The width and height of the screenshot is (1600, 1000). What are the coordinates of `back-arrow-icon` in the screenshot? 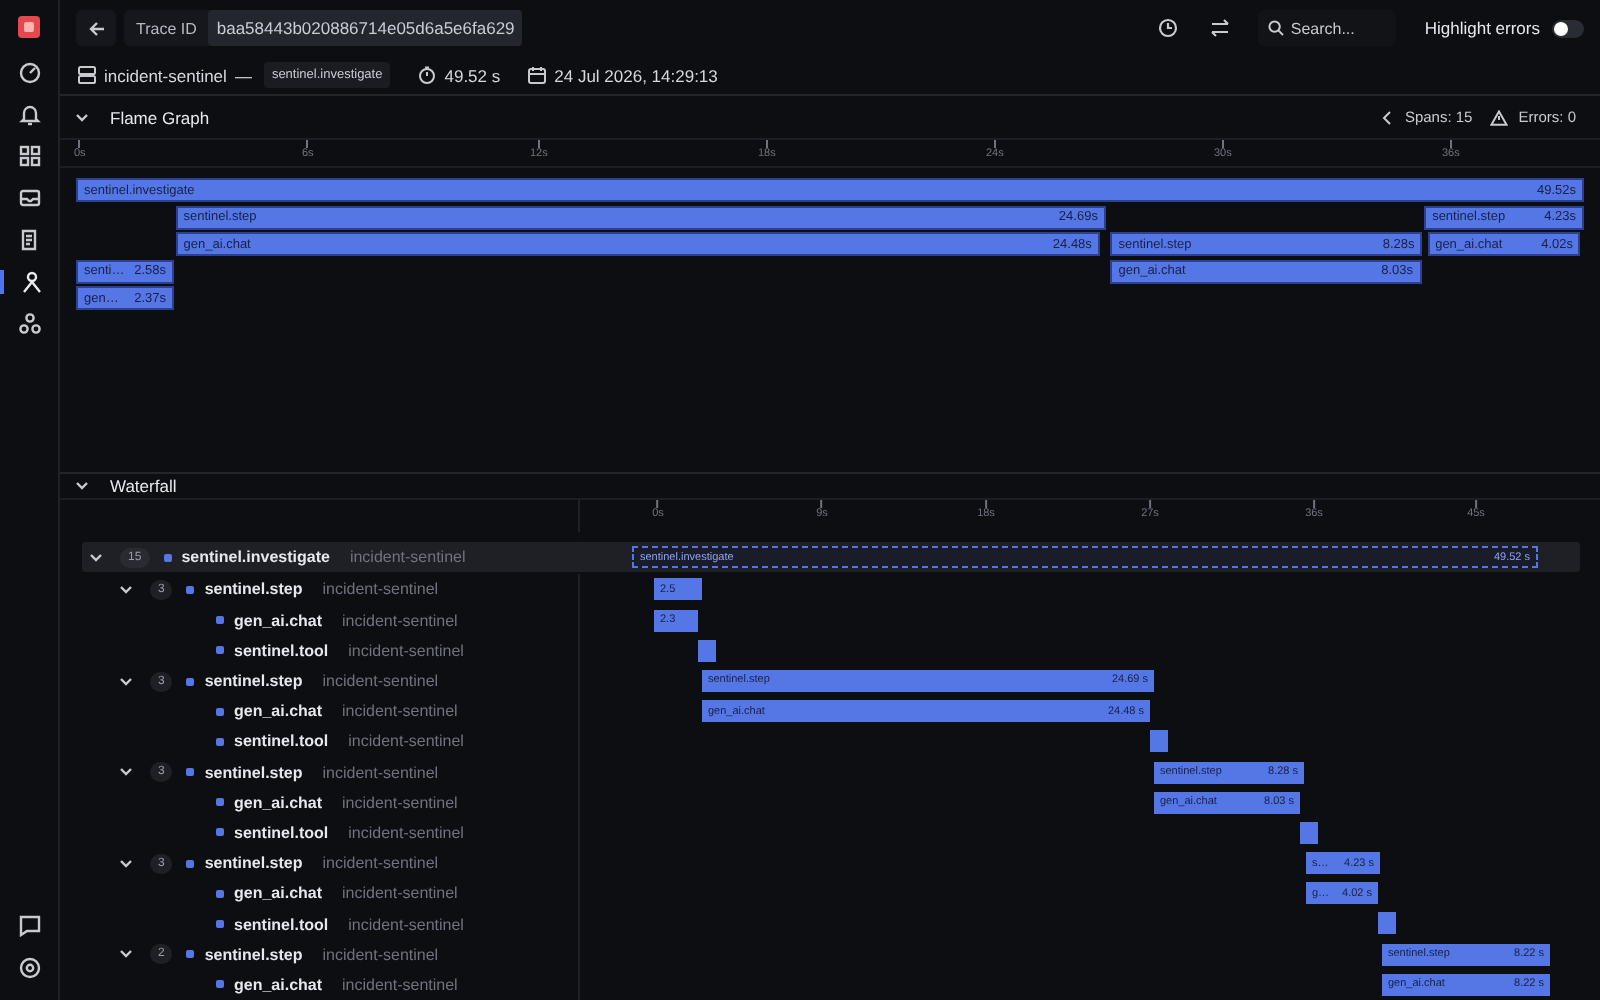 It's located at (96, 28).